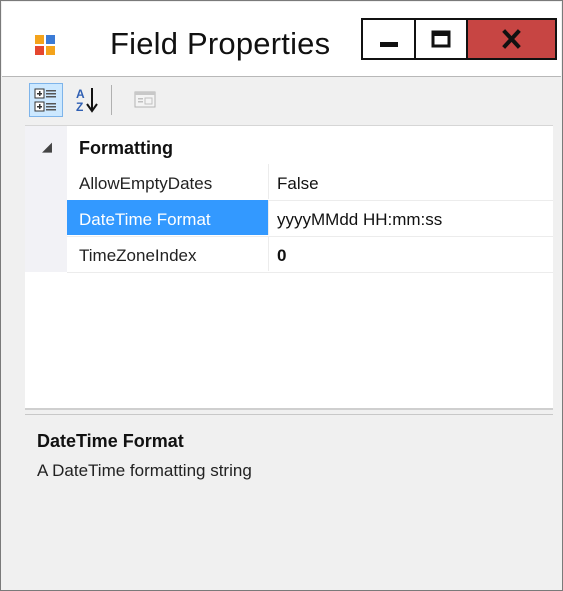 The image size is (563, 591). What do you see at coordinates (47, 147) in the screenshot?
I see `collapse-icon: ◢` at bounding box center [47, 147].